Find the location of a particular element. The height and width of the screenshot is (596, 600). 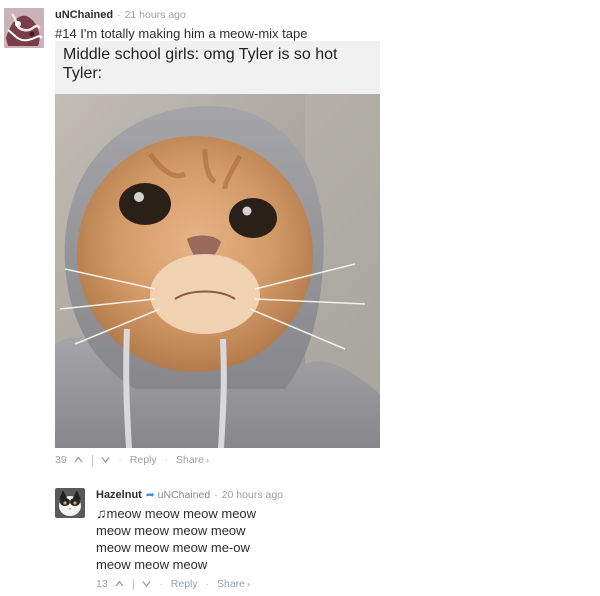

reply-line-1: ♫meow meow meow meow is located at coordinates (176, 513).